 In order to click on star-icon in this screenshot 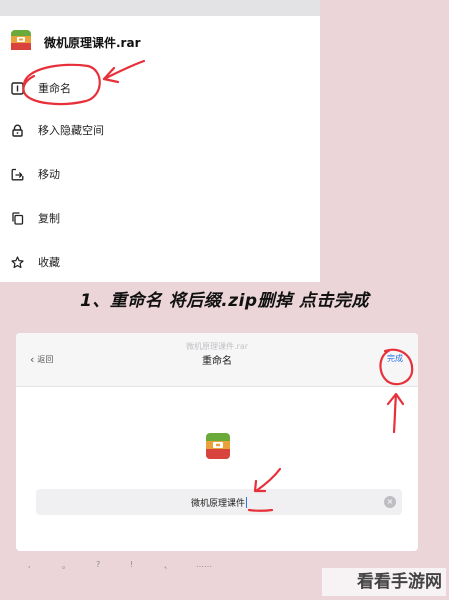, I will do `click(17, 262)`.